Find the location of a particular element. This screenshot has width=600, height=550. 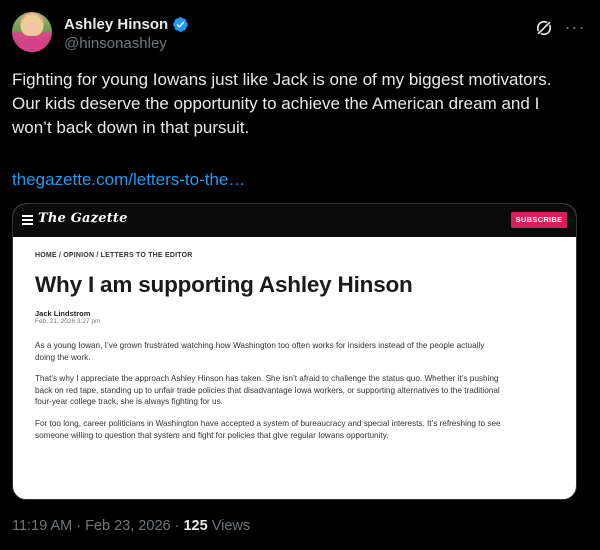

tweet-metadata: 11:19 AM · Feb 23, 2026 · 125 Views is located at coordinates (131, 526).